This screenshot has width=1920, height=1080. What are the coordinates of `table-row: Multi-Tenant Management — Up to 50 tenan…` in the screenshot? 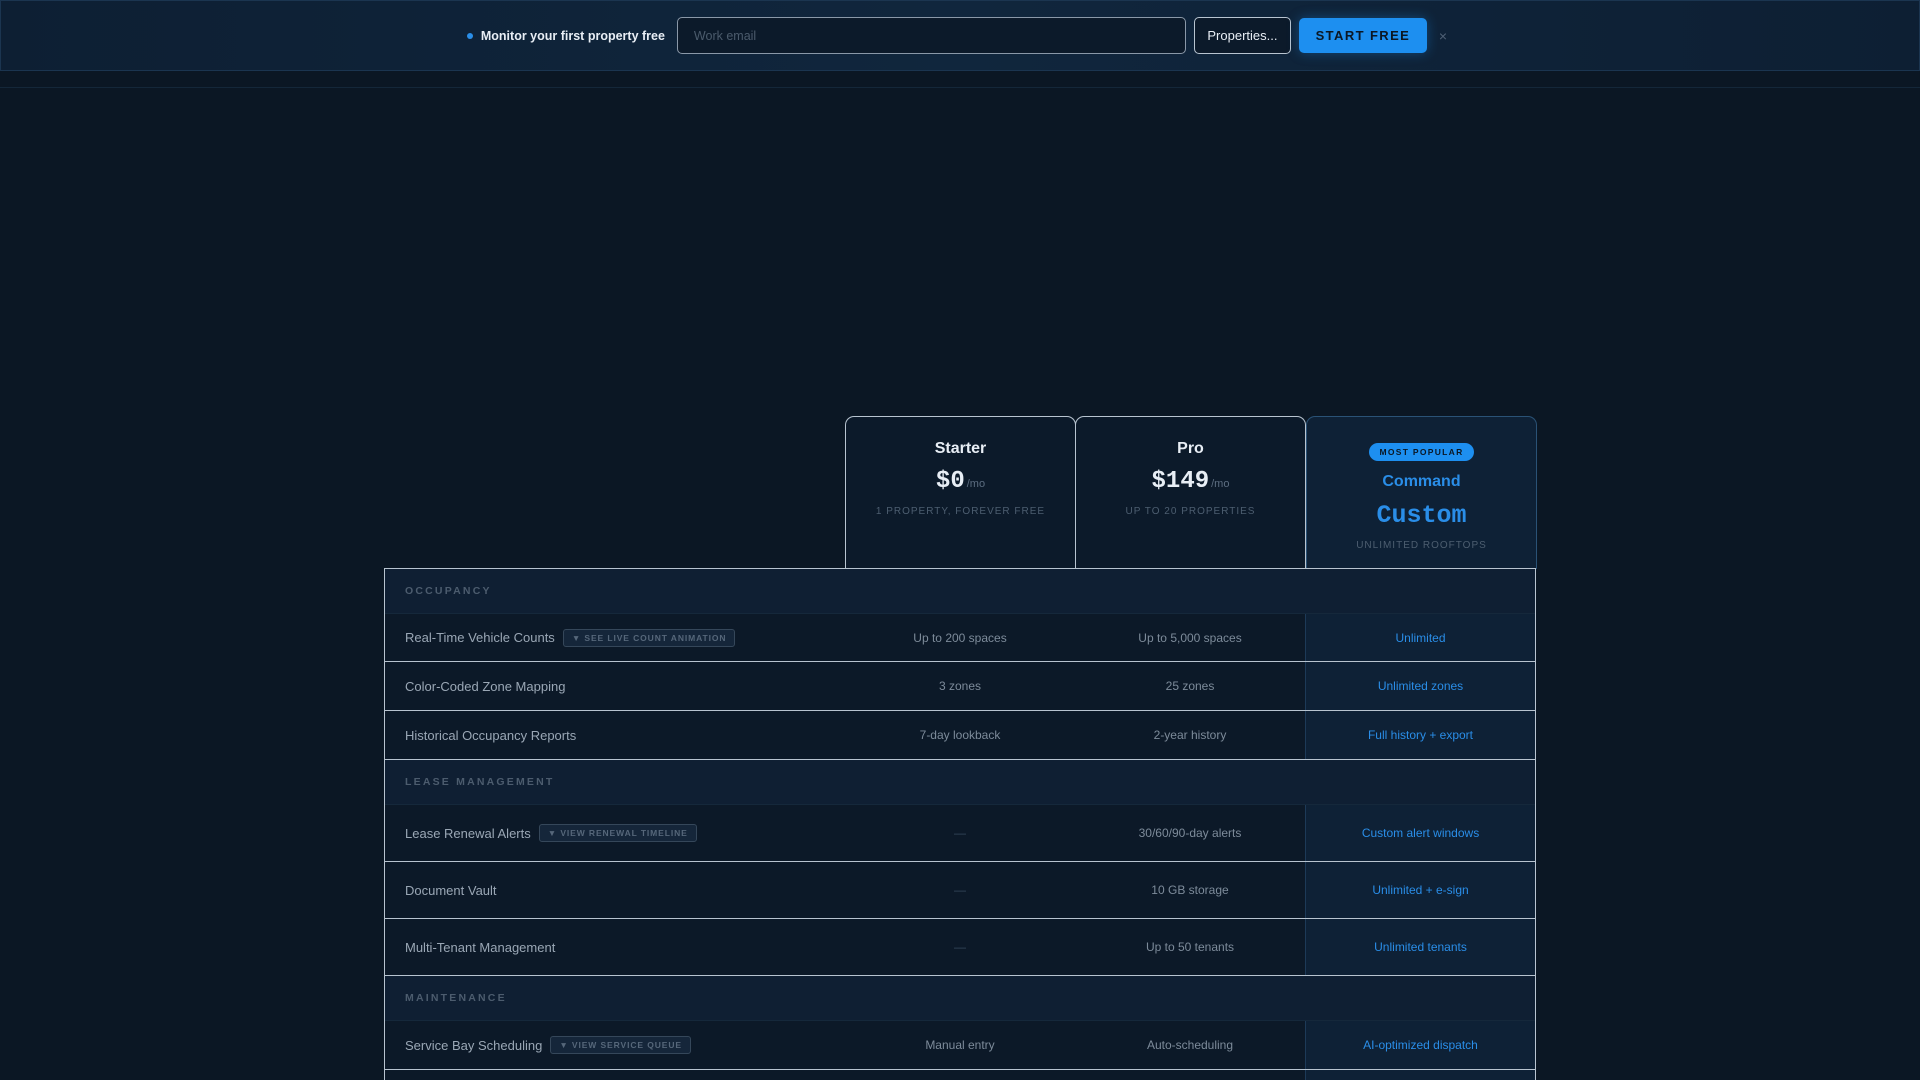 It's located at (960, 947).